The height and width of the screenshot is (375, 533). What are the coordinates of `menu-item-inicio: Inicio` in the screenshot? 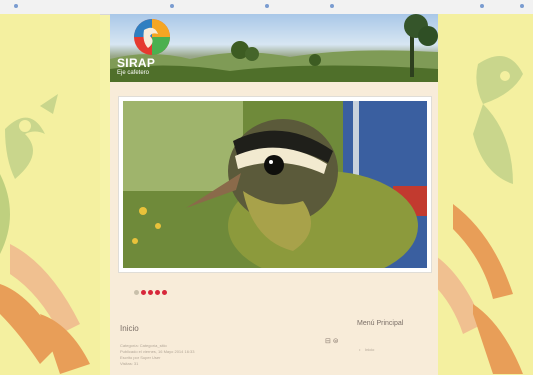 It's located at (369, 349).